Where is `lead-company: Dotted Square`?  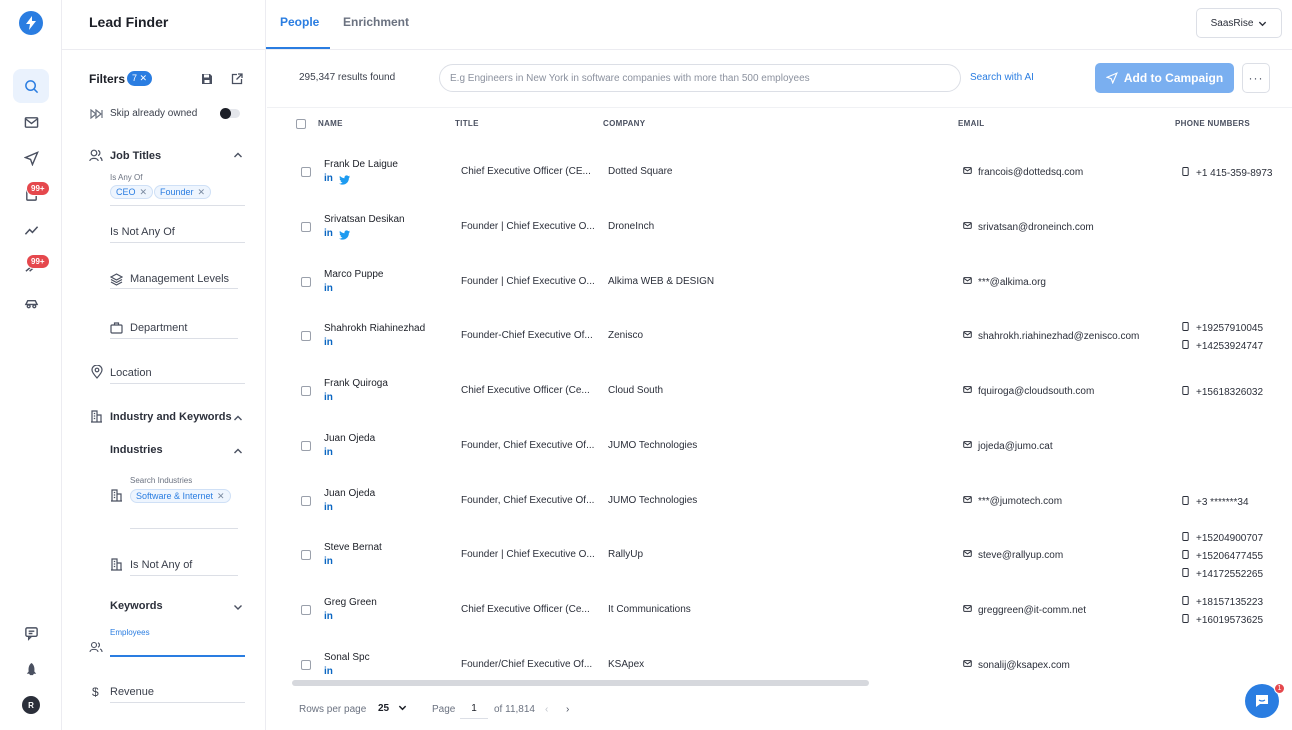 lead-company: Dotted Square is located at coordinates (640, 171).